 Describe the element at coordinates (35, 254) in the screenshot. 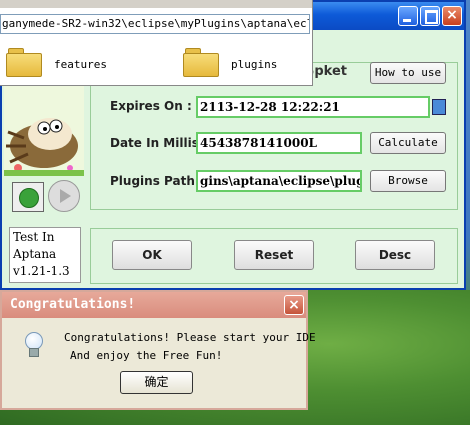

I see `version-line: Aptana` at that location.